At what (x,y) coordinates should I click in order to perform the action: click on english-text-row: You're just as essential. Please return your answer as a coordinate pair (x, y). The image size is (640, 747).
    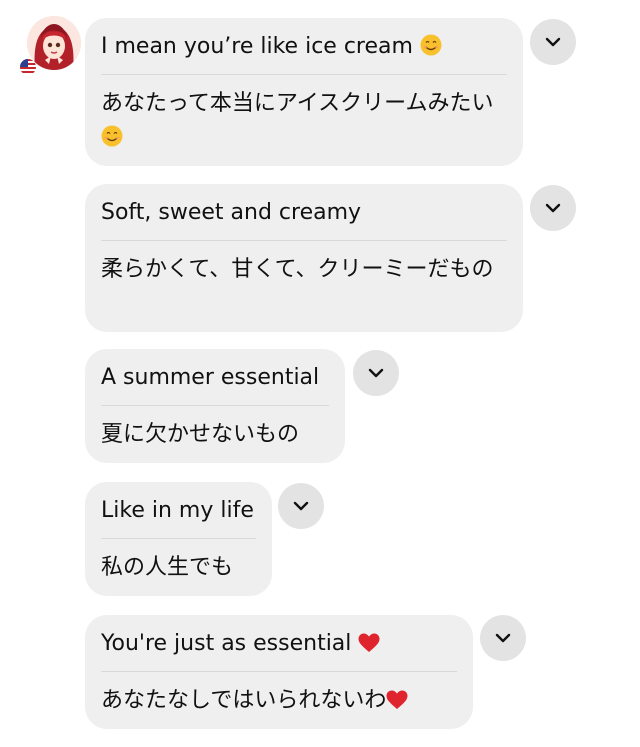
    Looking at the image, I should click on (279, 643).